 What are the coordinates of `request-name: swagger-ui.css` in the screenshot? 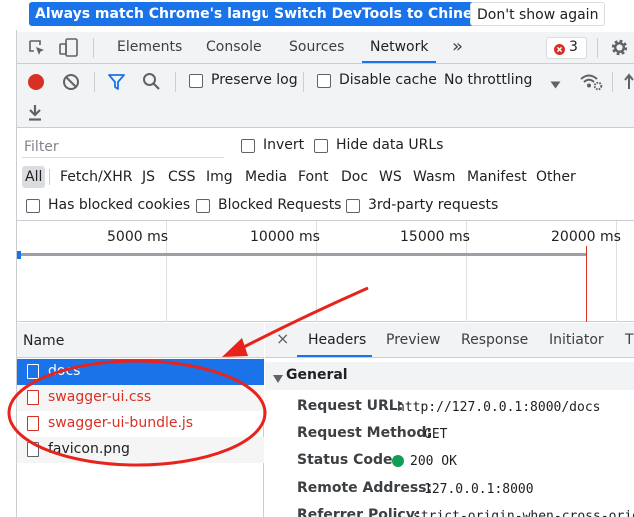 It's located at (100, 397).